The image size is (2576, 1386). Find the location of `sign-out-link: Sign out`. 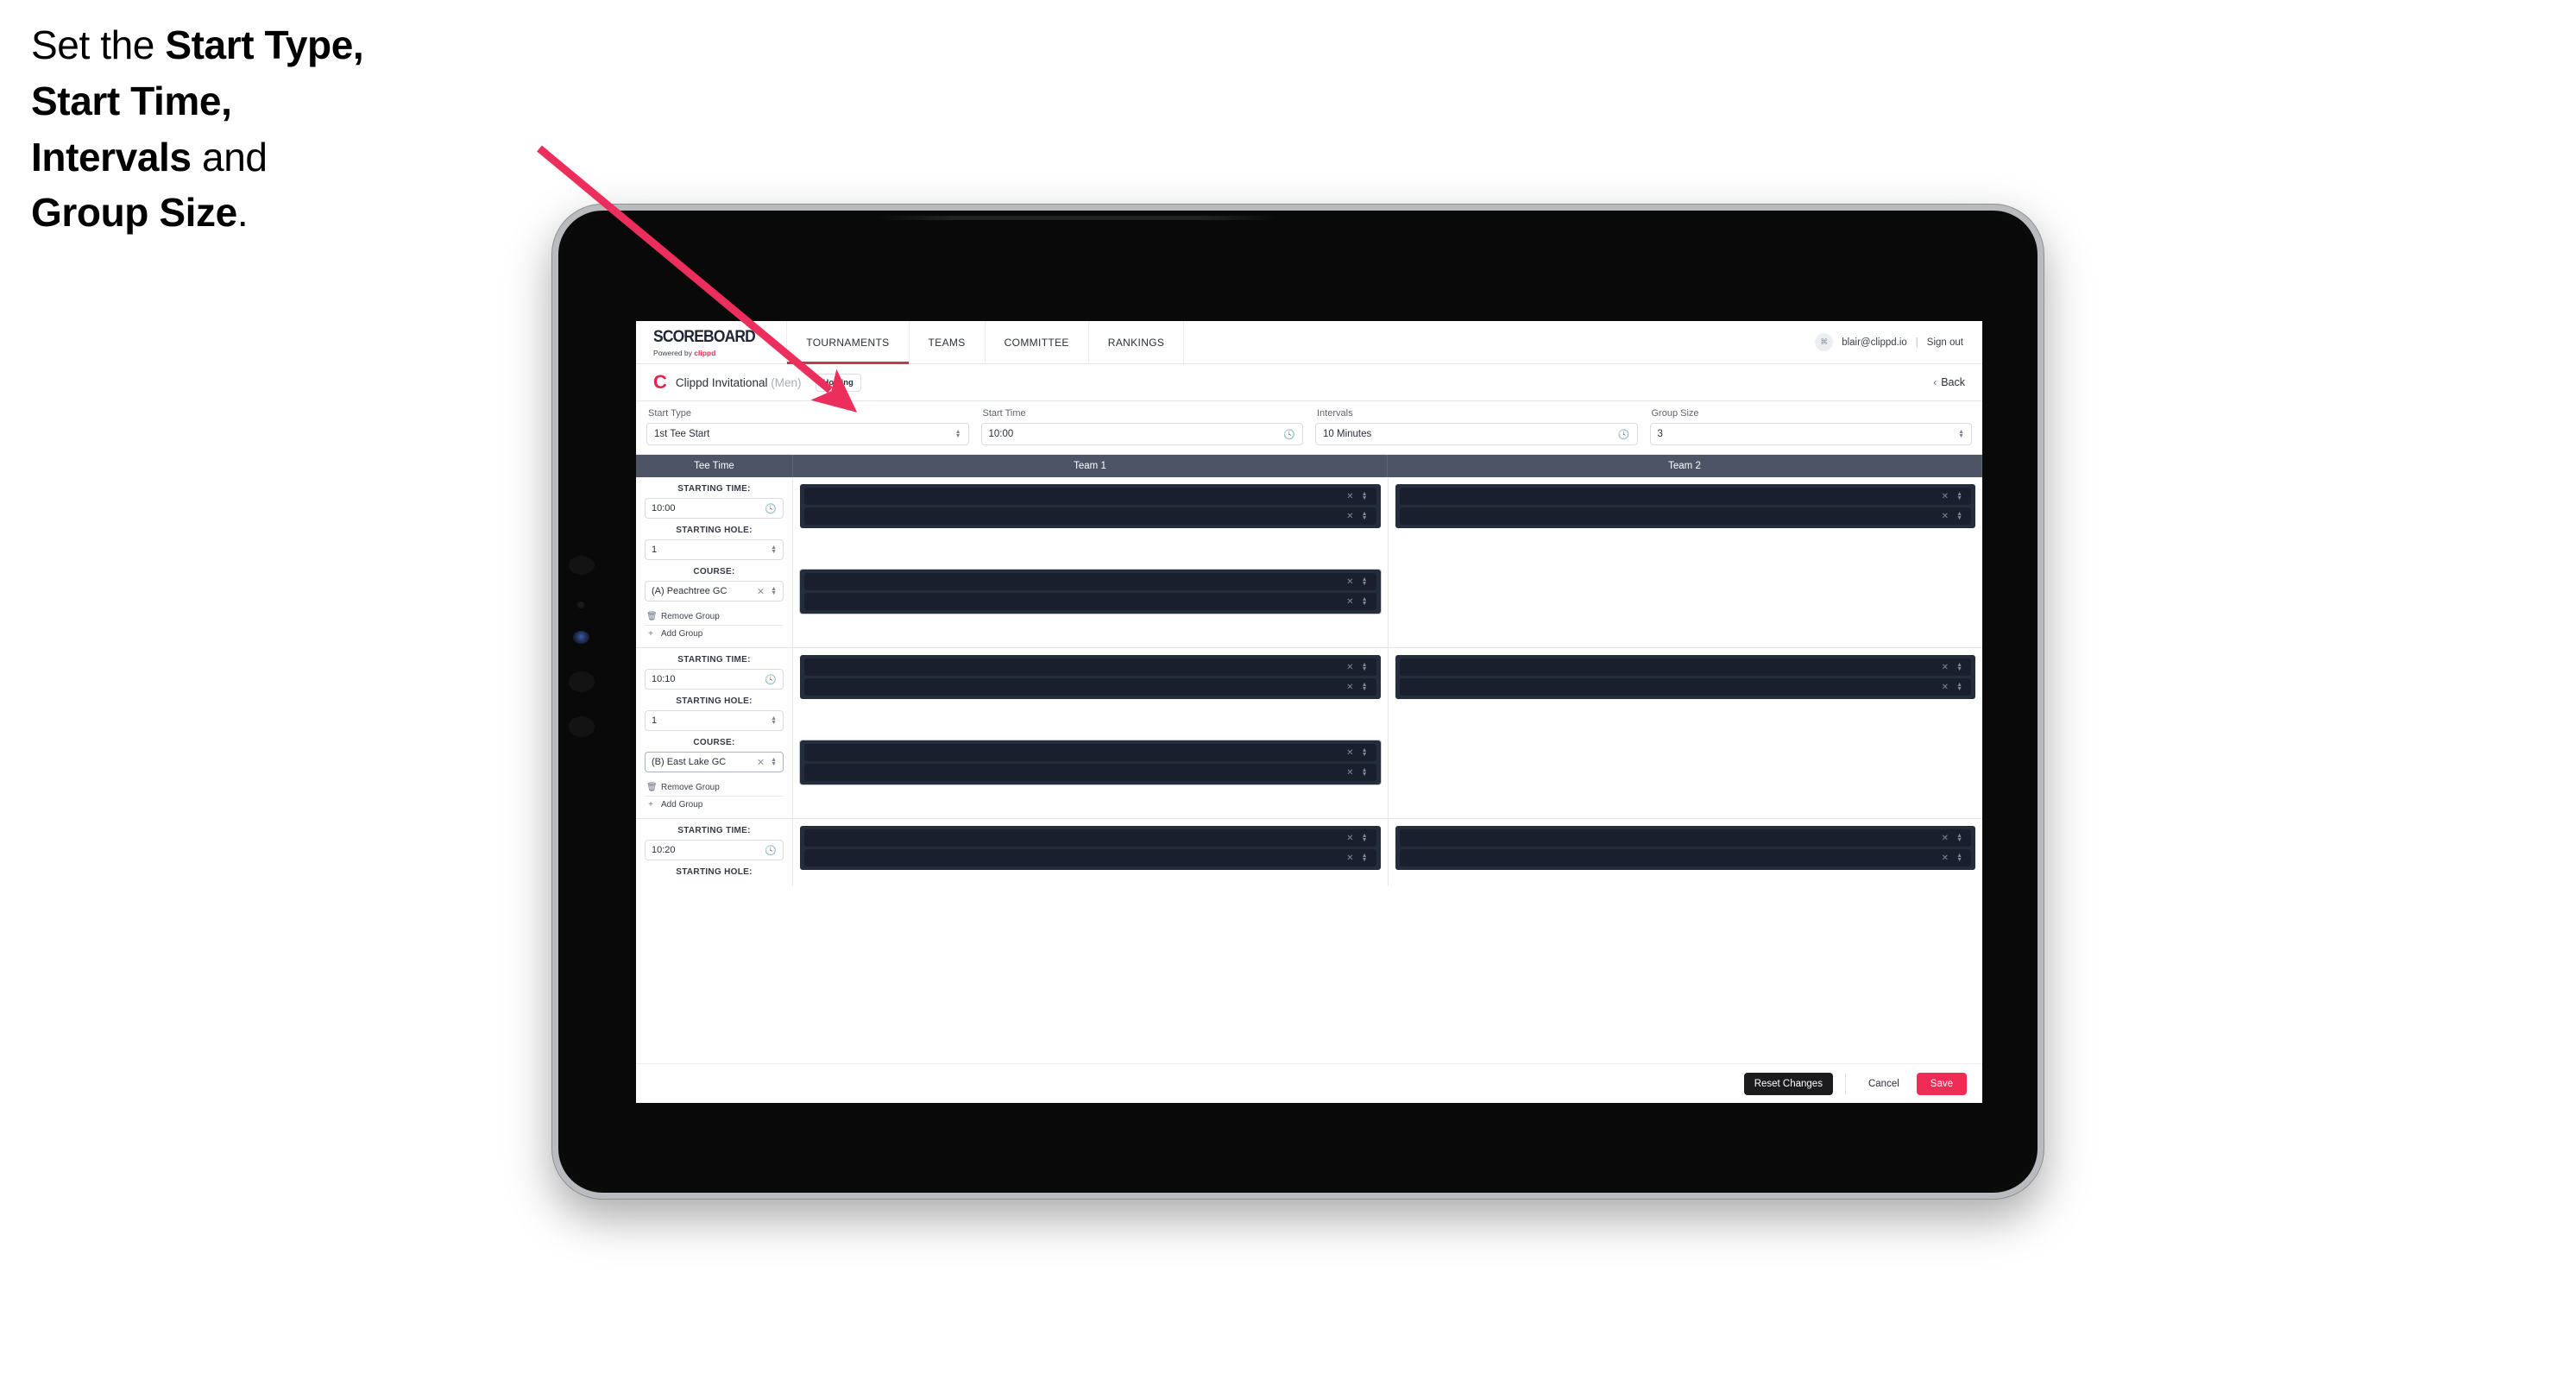

sign-out-link: Sign out is located at coordinates (1945, 343).